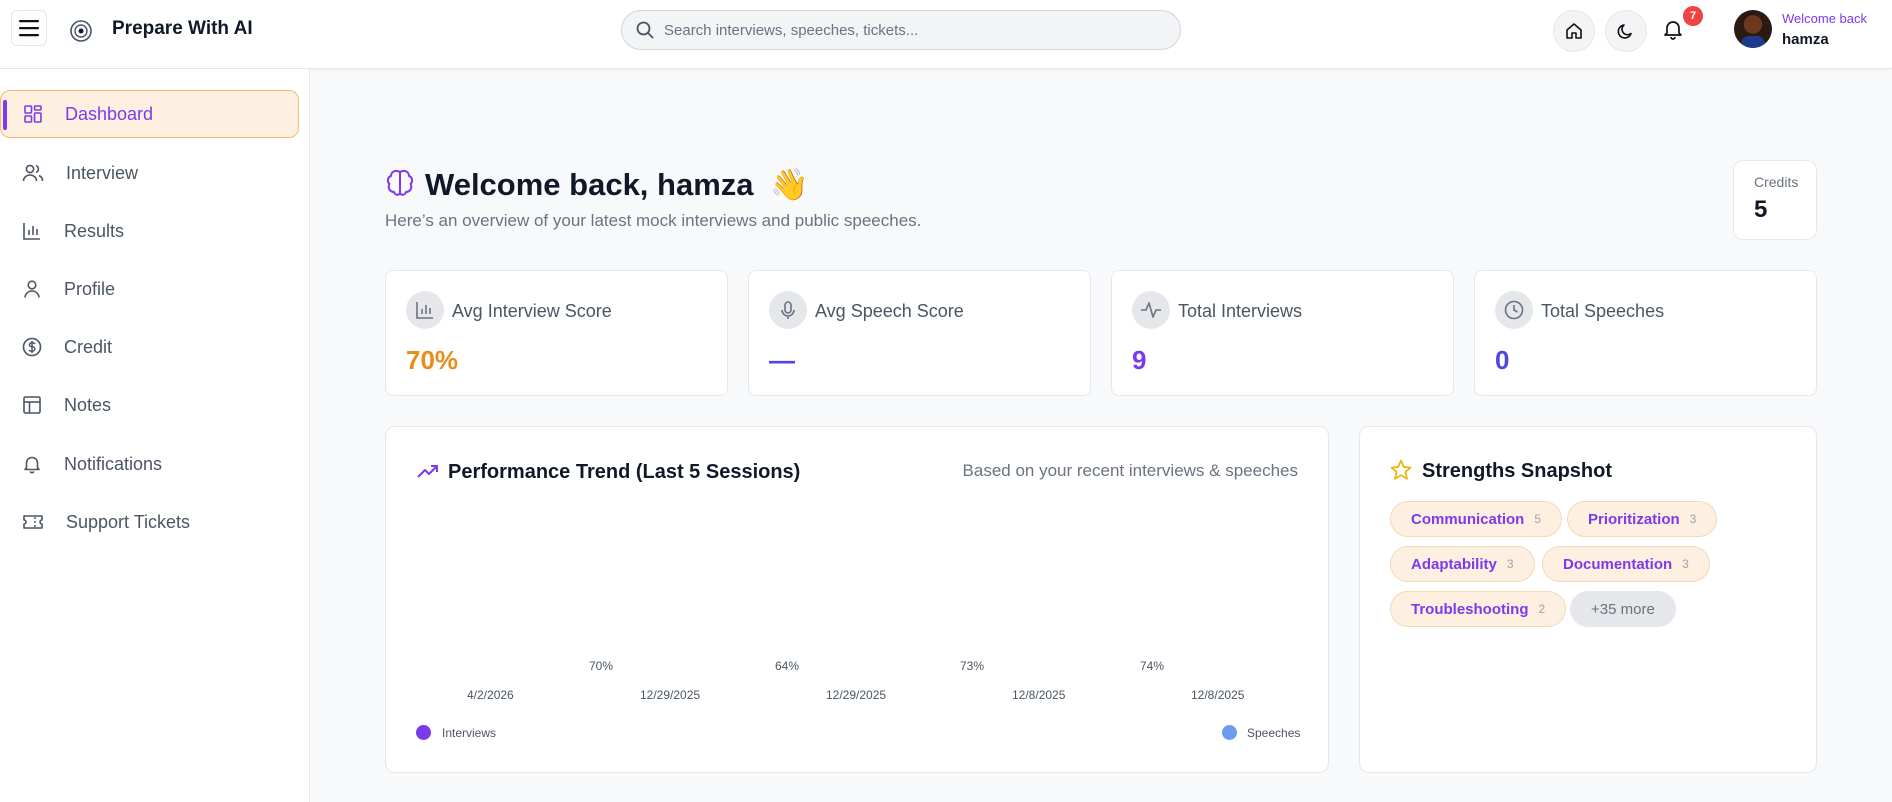 The height and width of the screenshot is (802, 1892). I want to click on stat-card-avg-interview-score: Avg Interview Score 70%, so click(556, 333).